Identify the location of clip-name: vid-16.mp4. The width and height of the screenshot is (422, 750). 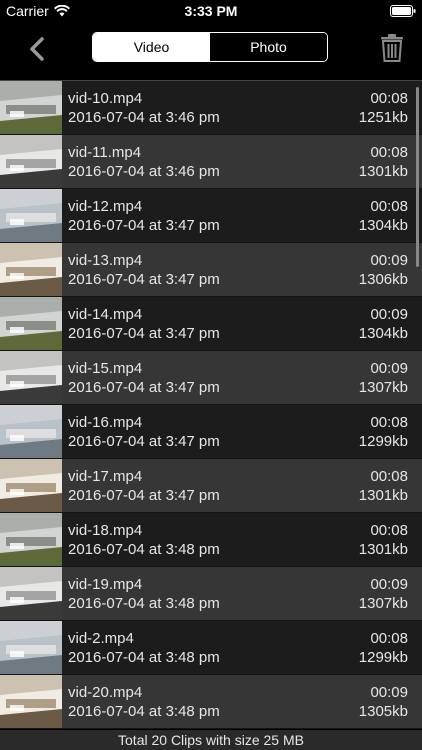
(105, 422).